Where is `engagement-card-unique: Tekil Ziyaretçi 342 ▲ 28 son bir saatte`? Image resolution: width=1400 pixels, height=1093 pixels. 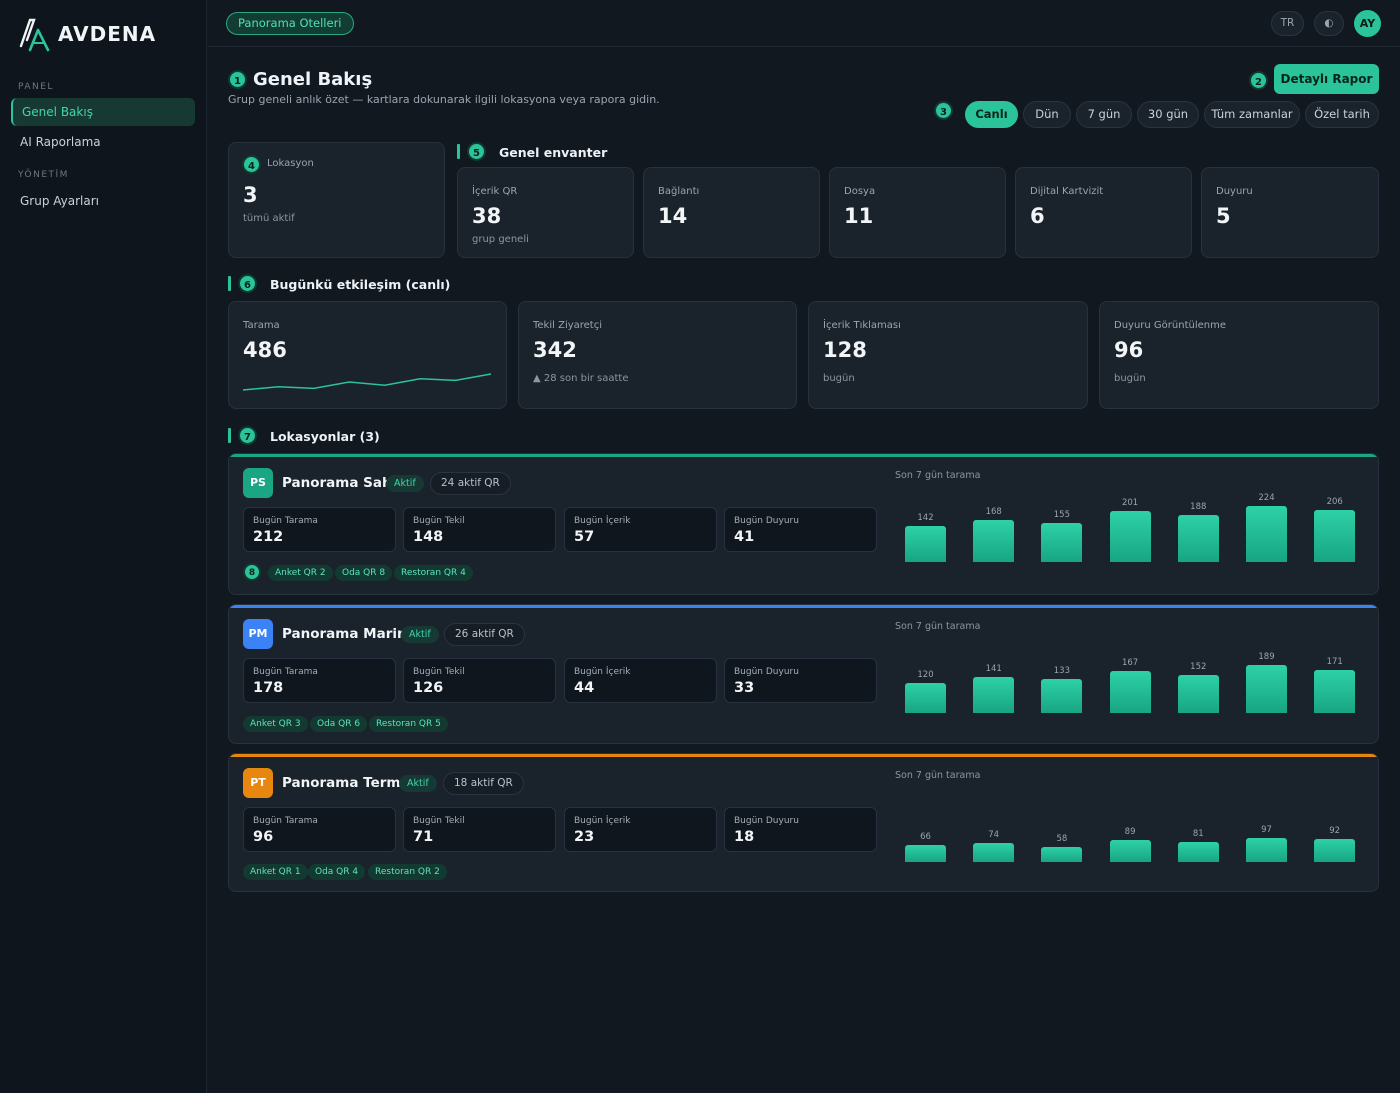 engagement-card-unique: Tekil Ziyaretçi 342 ▲ 28 son bir saatte is located at coordinates (657, 355).